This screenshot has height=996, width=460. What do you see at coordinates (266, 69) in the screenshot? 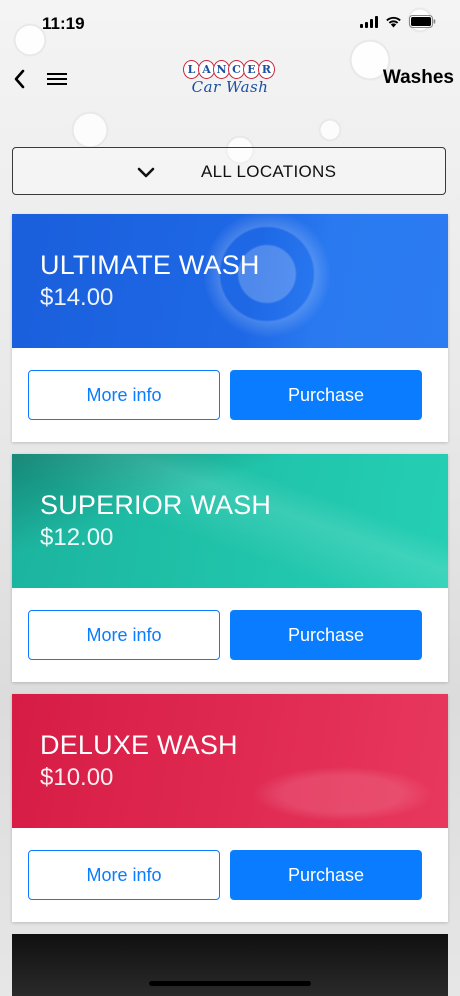
I see `logo-letter: R` at bounding box center [266, 69].